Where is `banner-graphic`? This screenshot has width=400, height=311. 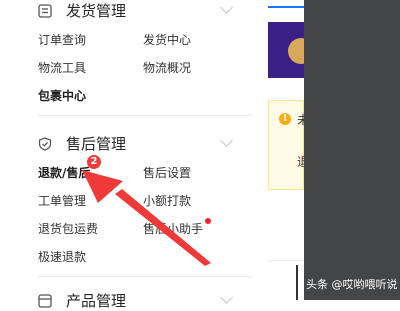 banner-graphic is located at coordinates (296, 51).